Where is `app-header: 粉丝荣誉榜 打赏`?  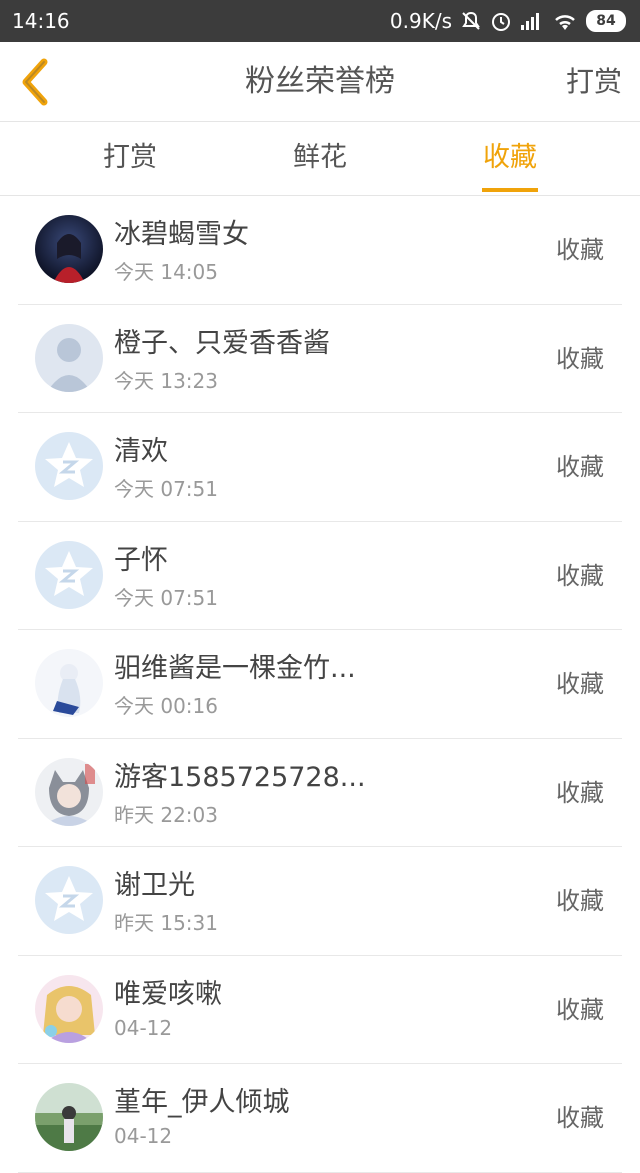
app-header: 粉丝荣誉榜 打赏 is located at coordinates (320, 82).